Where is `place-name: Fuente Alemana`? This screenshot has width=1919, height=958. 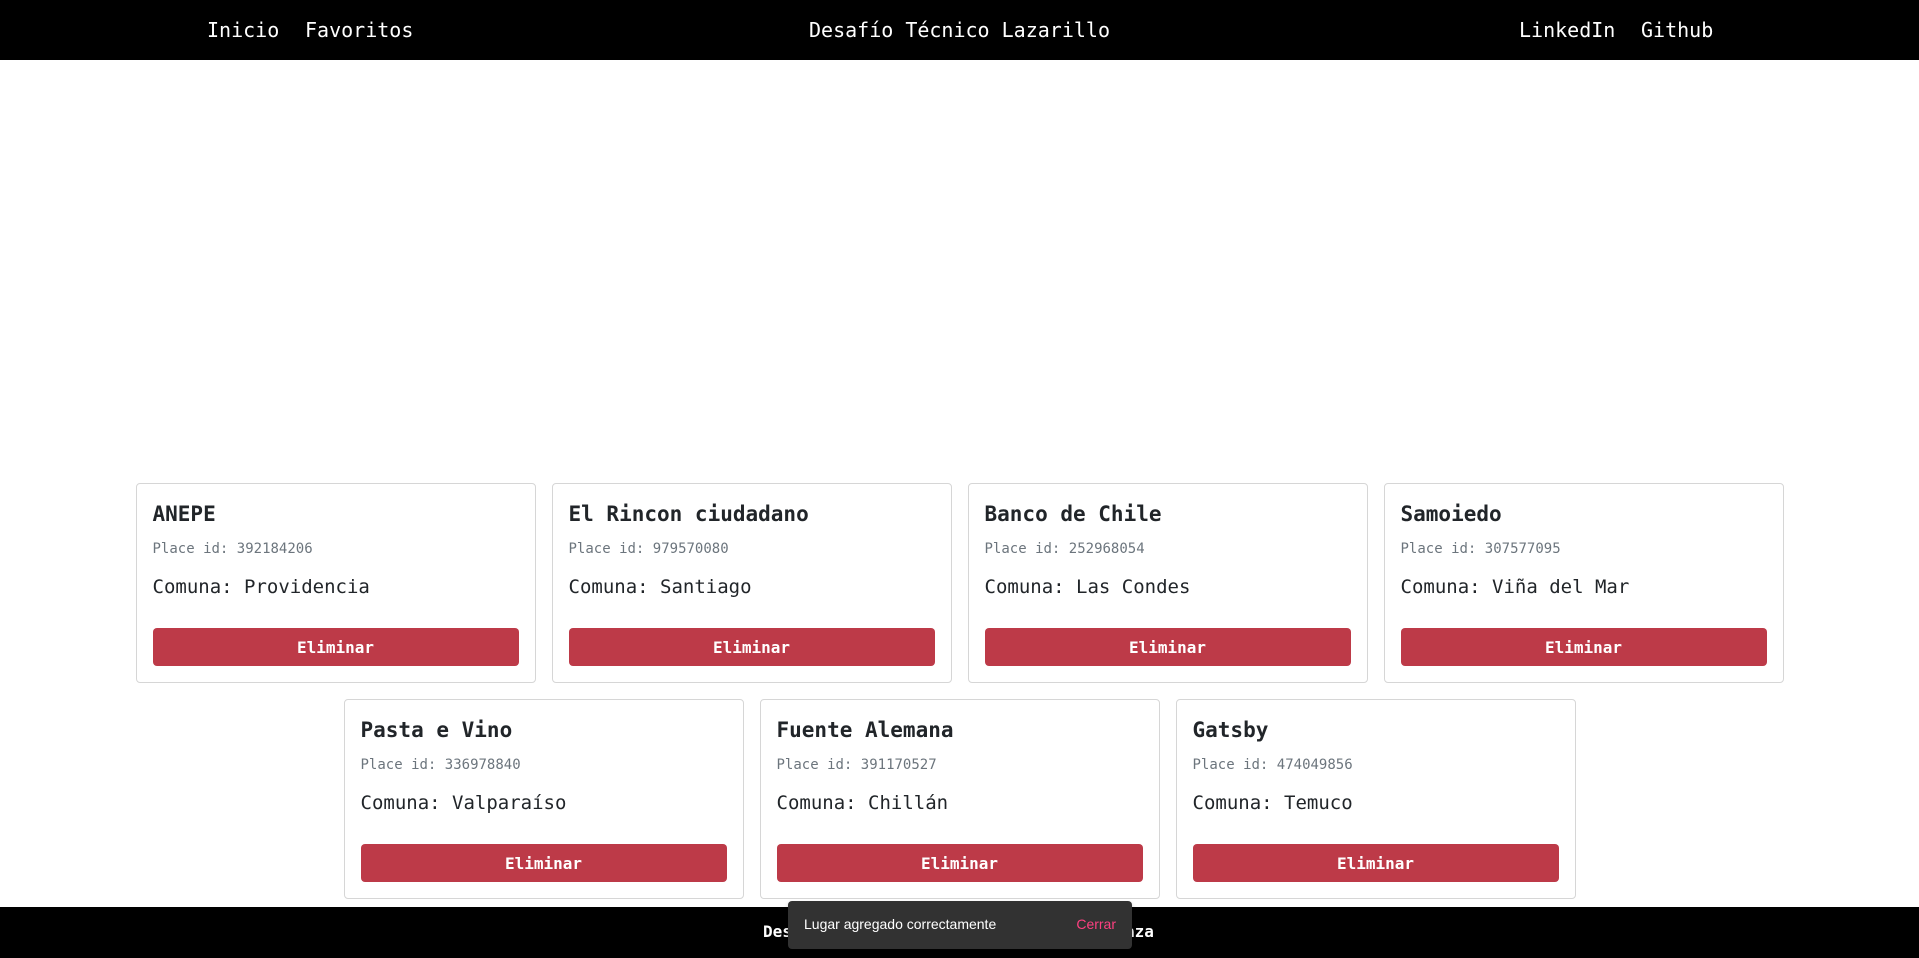 place-name: Fuente Alemana is located at coordinates (865, 730).